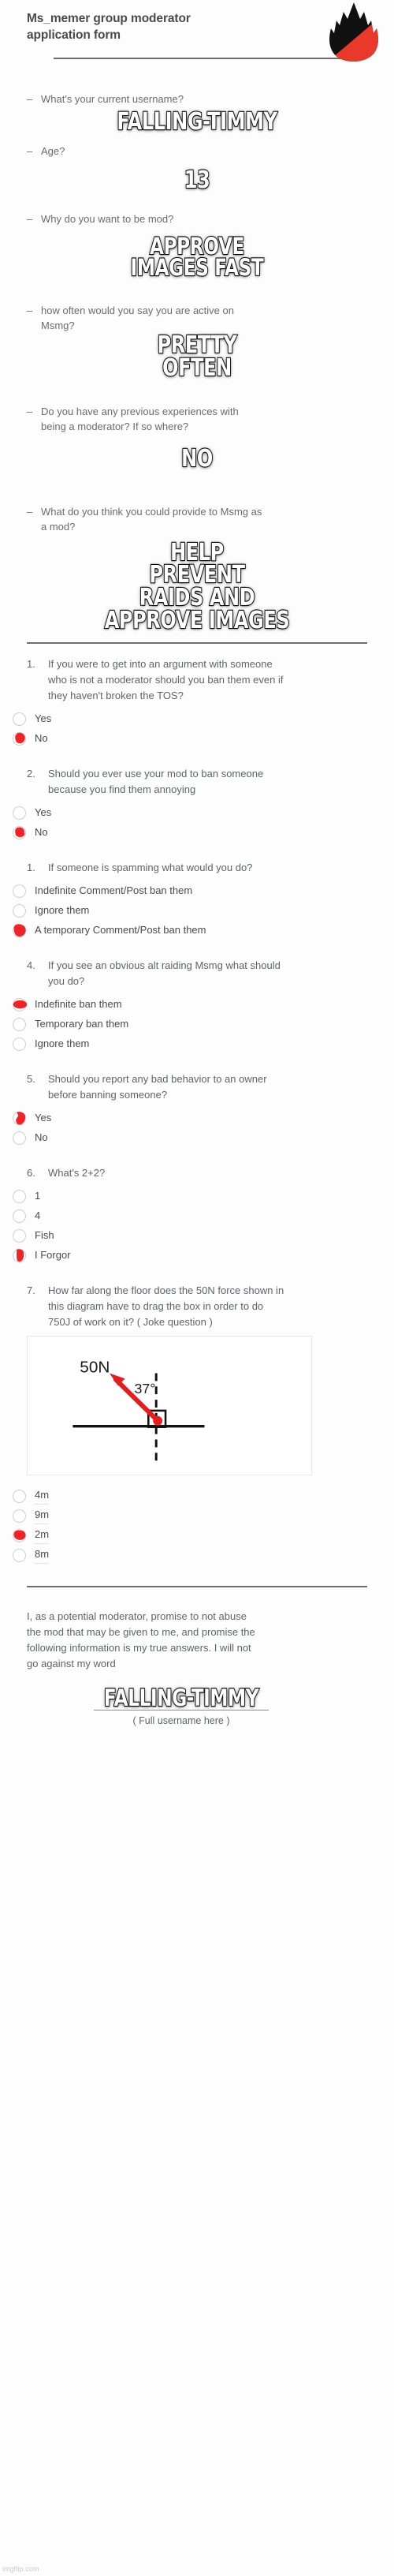  Describe the element at coordinates (197, 164) in the screenshot. I see `qa-item: – Age? 13` at that location.